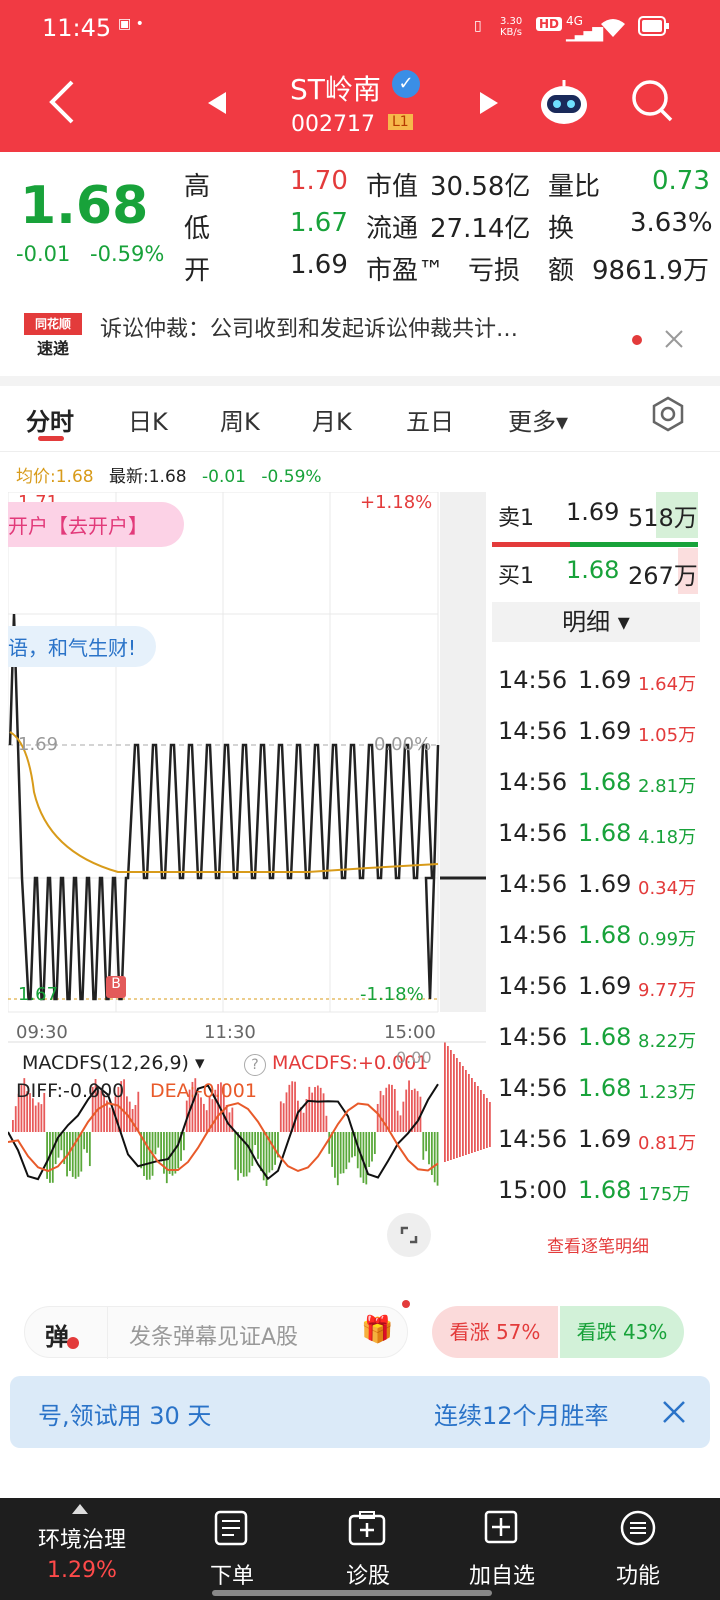 This screenshot has height=1600, width=720. I want to click on tick-volume: 0.99万, so click(667, 939).